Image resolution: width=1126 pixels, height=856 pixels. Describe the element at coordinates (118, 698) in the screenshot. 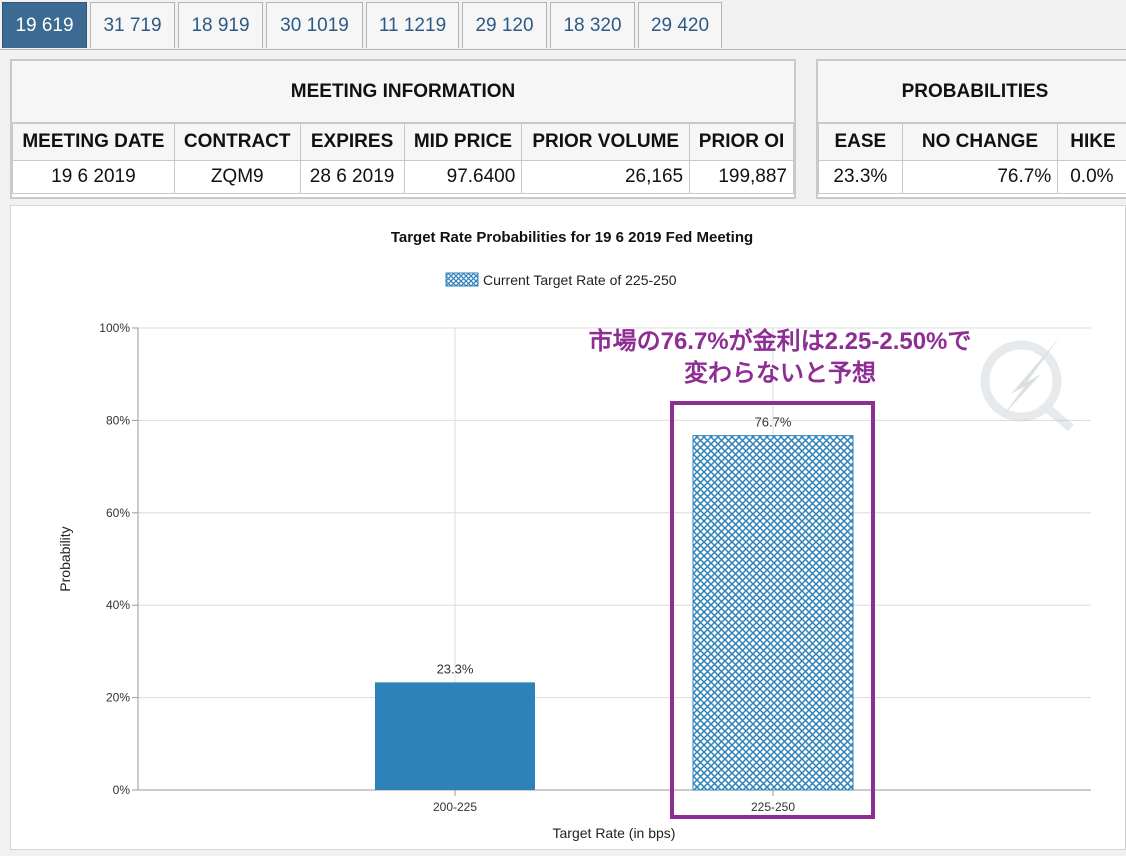

I see `y-tick-label: 20%` at that location.